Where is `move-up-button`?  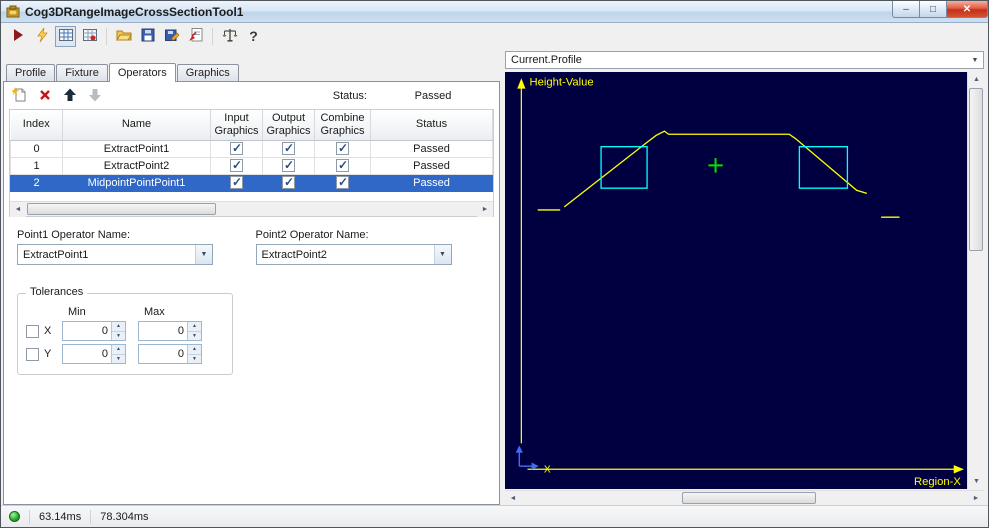 move-up-button is located at coordinates (70, 96).